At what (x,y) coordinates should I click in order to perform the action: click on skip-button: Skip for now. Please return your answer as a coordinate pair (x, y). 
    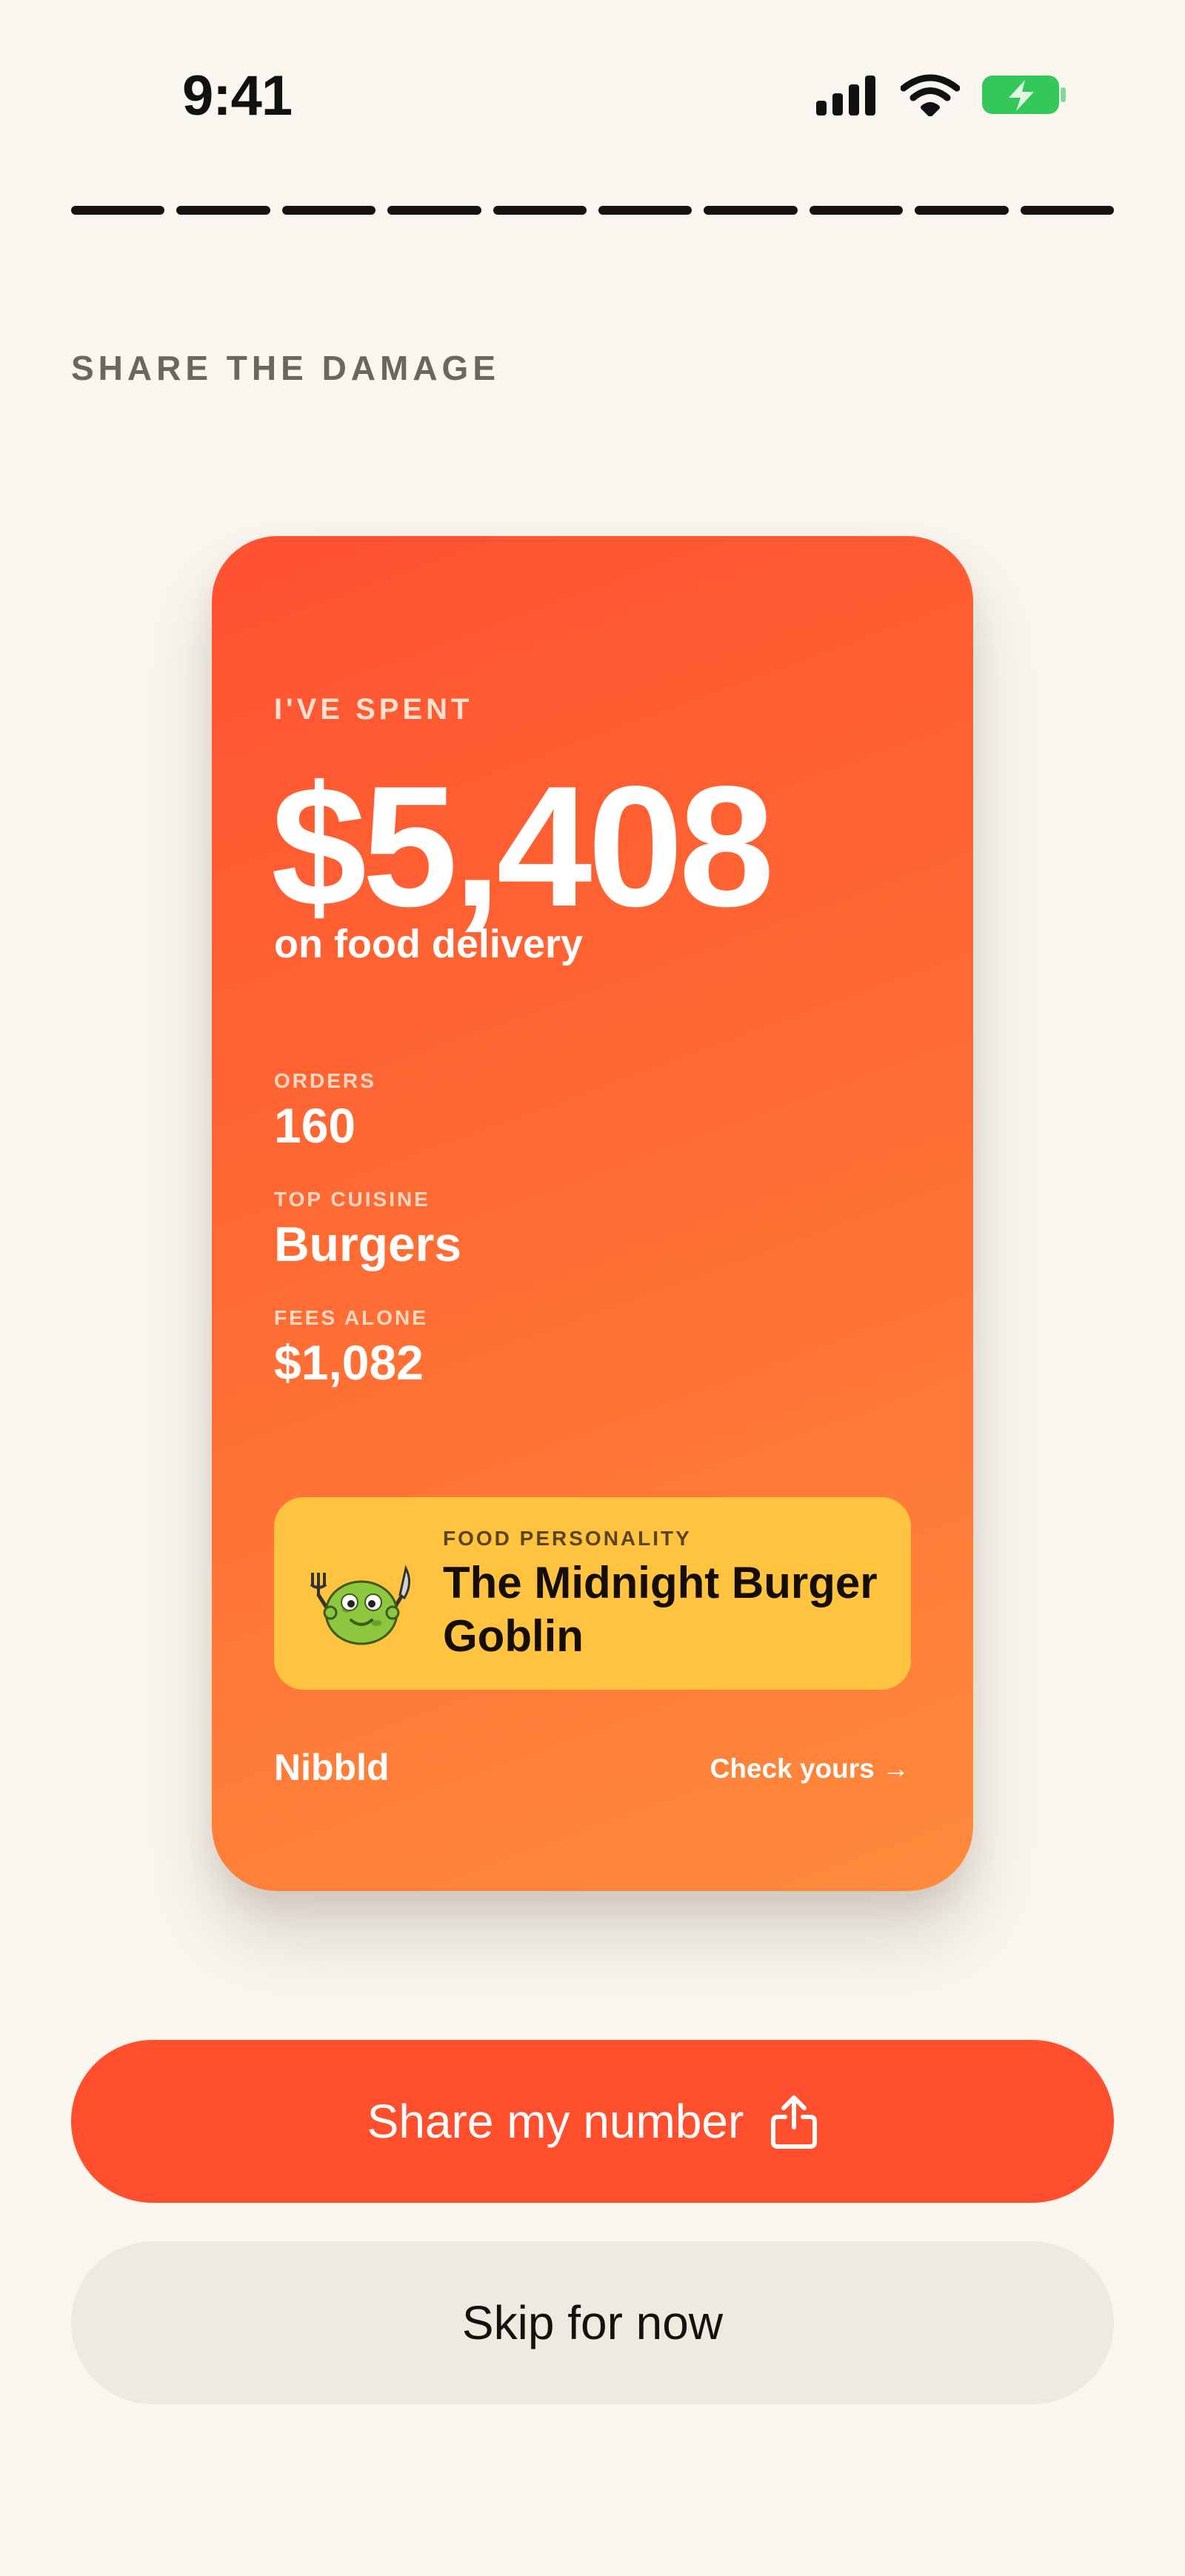
    Looking at the image, I should click on (592, 2322).